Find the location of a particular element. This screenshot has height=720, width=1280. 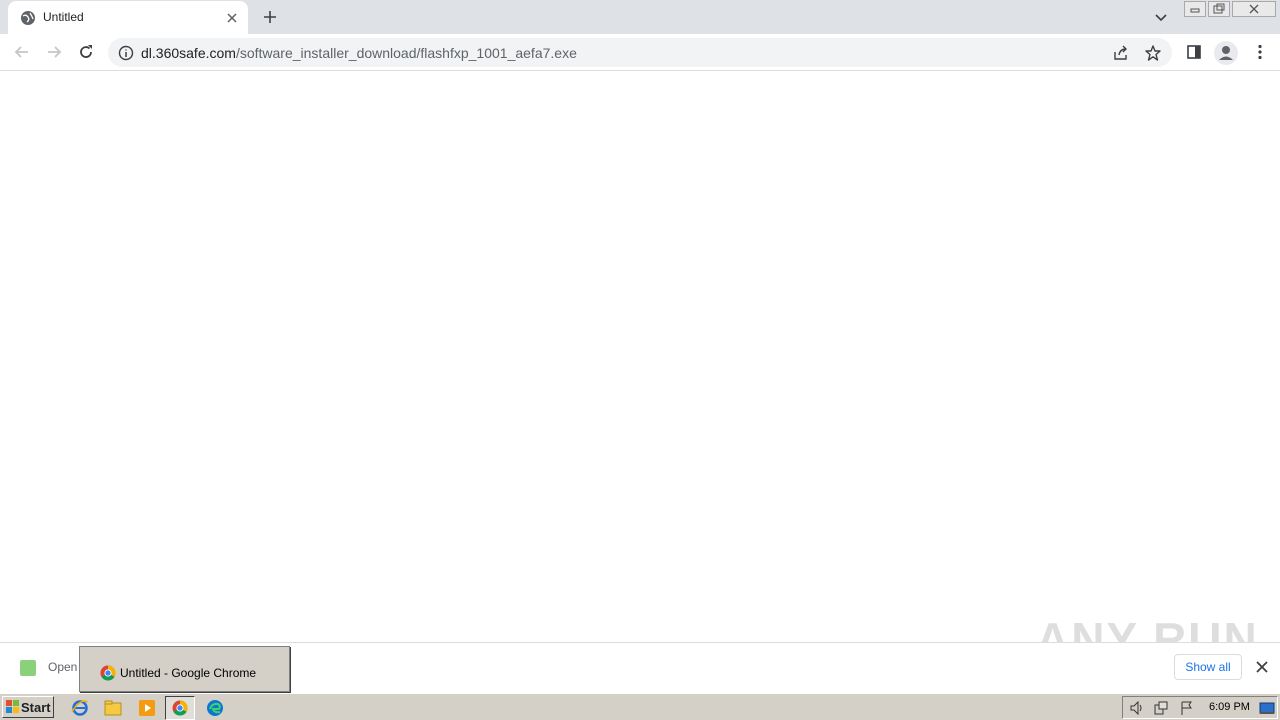

download-file-icon is located at coordinates (28, 668).